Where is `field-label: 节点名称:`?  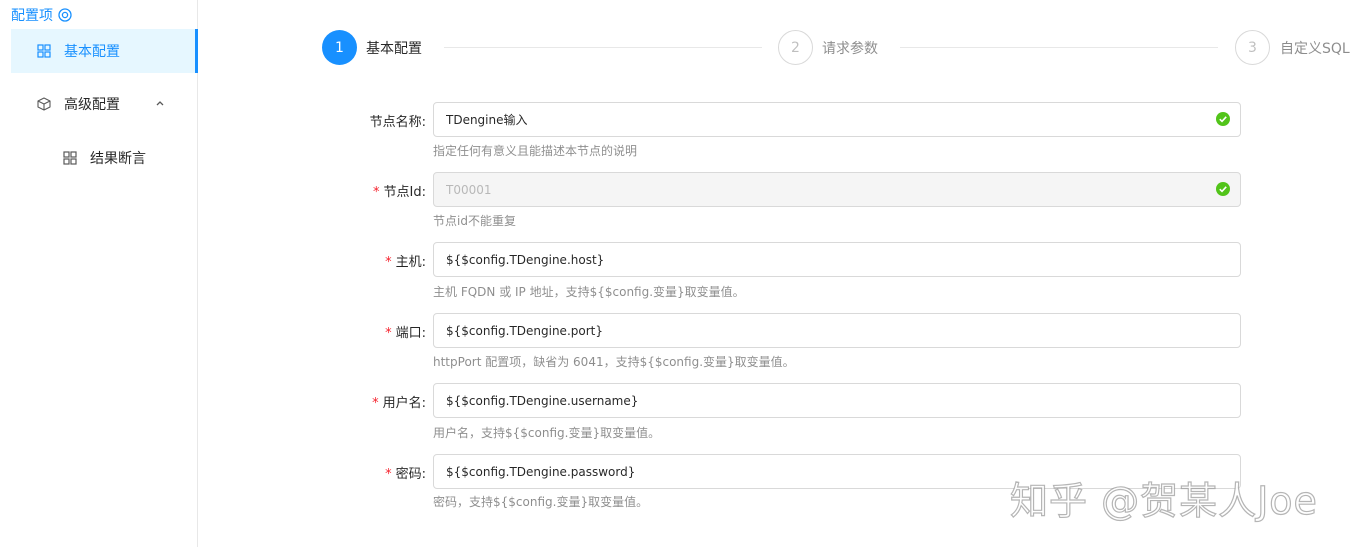
field-label: 节点名称: is located at coordinates (397, 122).